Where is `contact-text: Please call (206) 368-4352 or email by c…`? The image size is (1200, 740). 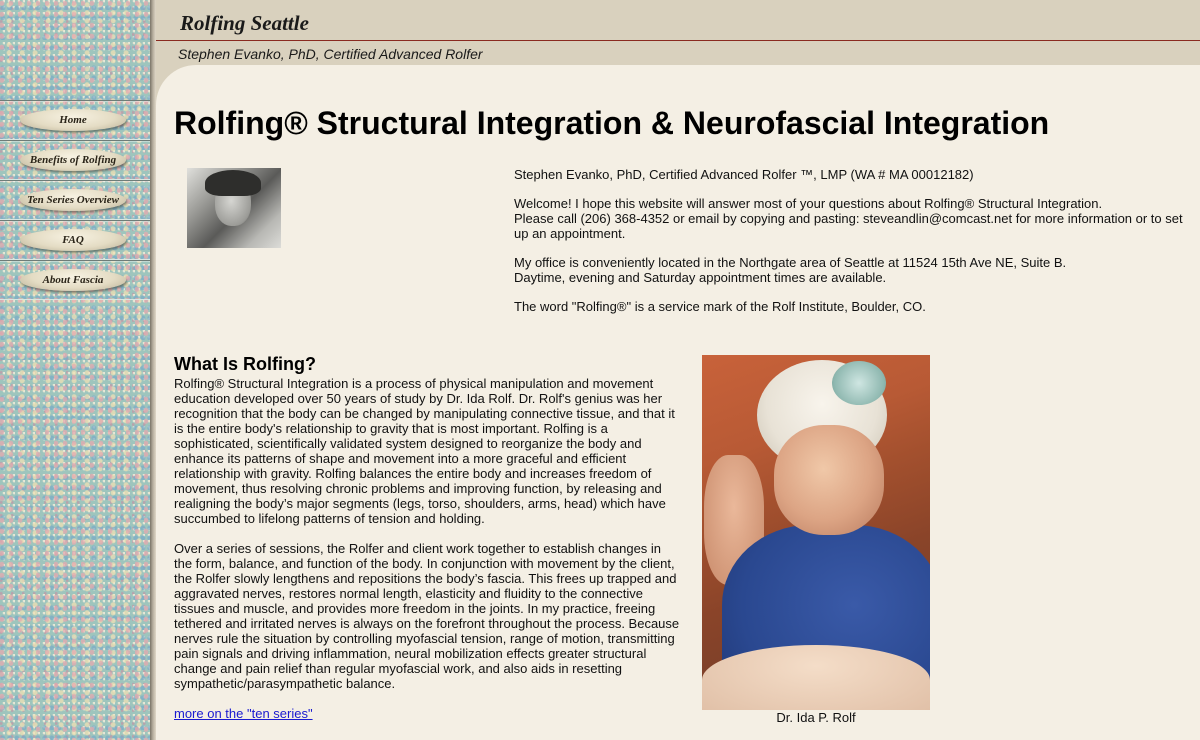
contact-text: Please call (206) 368-4352 or email by c… is located at coordinates (848, 226).